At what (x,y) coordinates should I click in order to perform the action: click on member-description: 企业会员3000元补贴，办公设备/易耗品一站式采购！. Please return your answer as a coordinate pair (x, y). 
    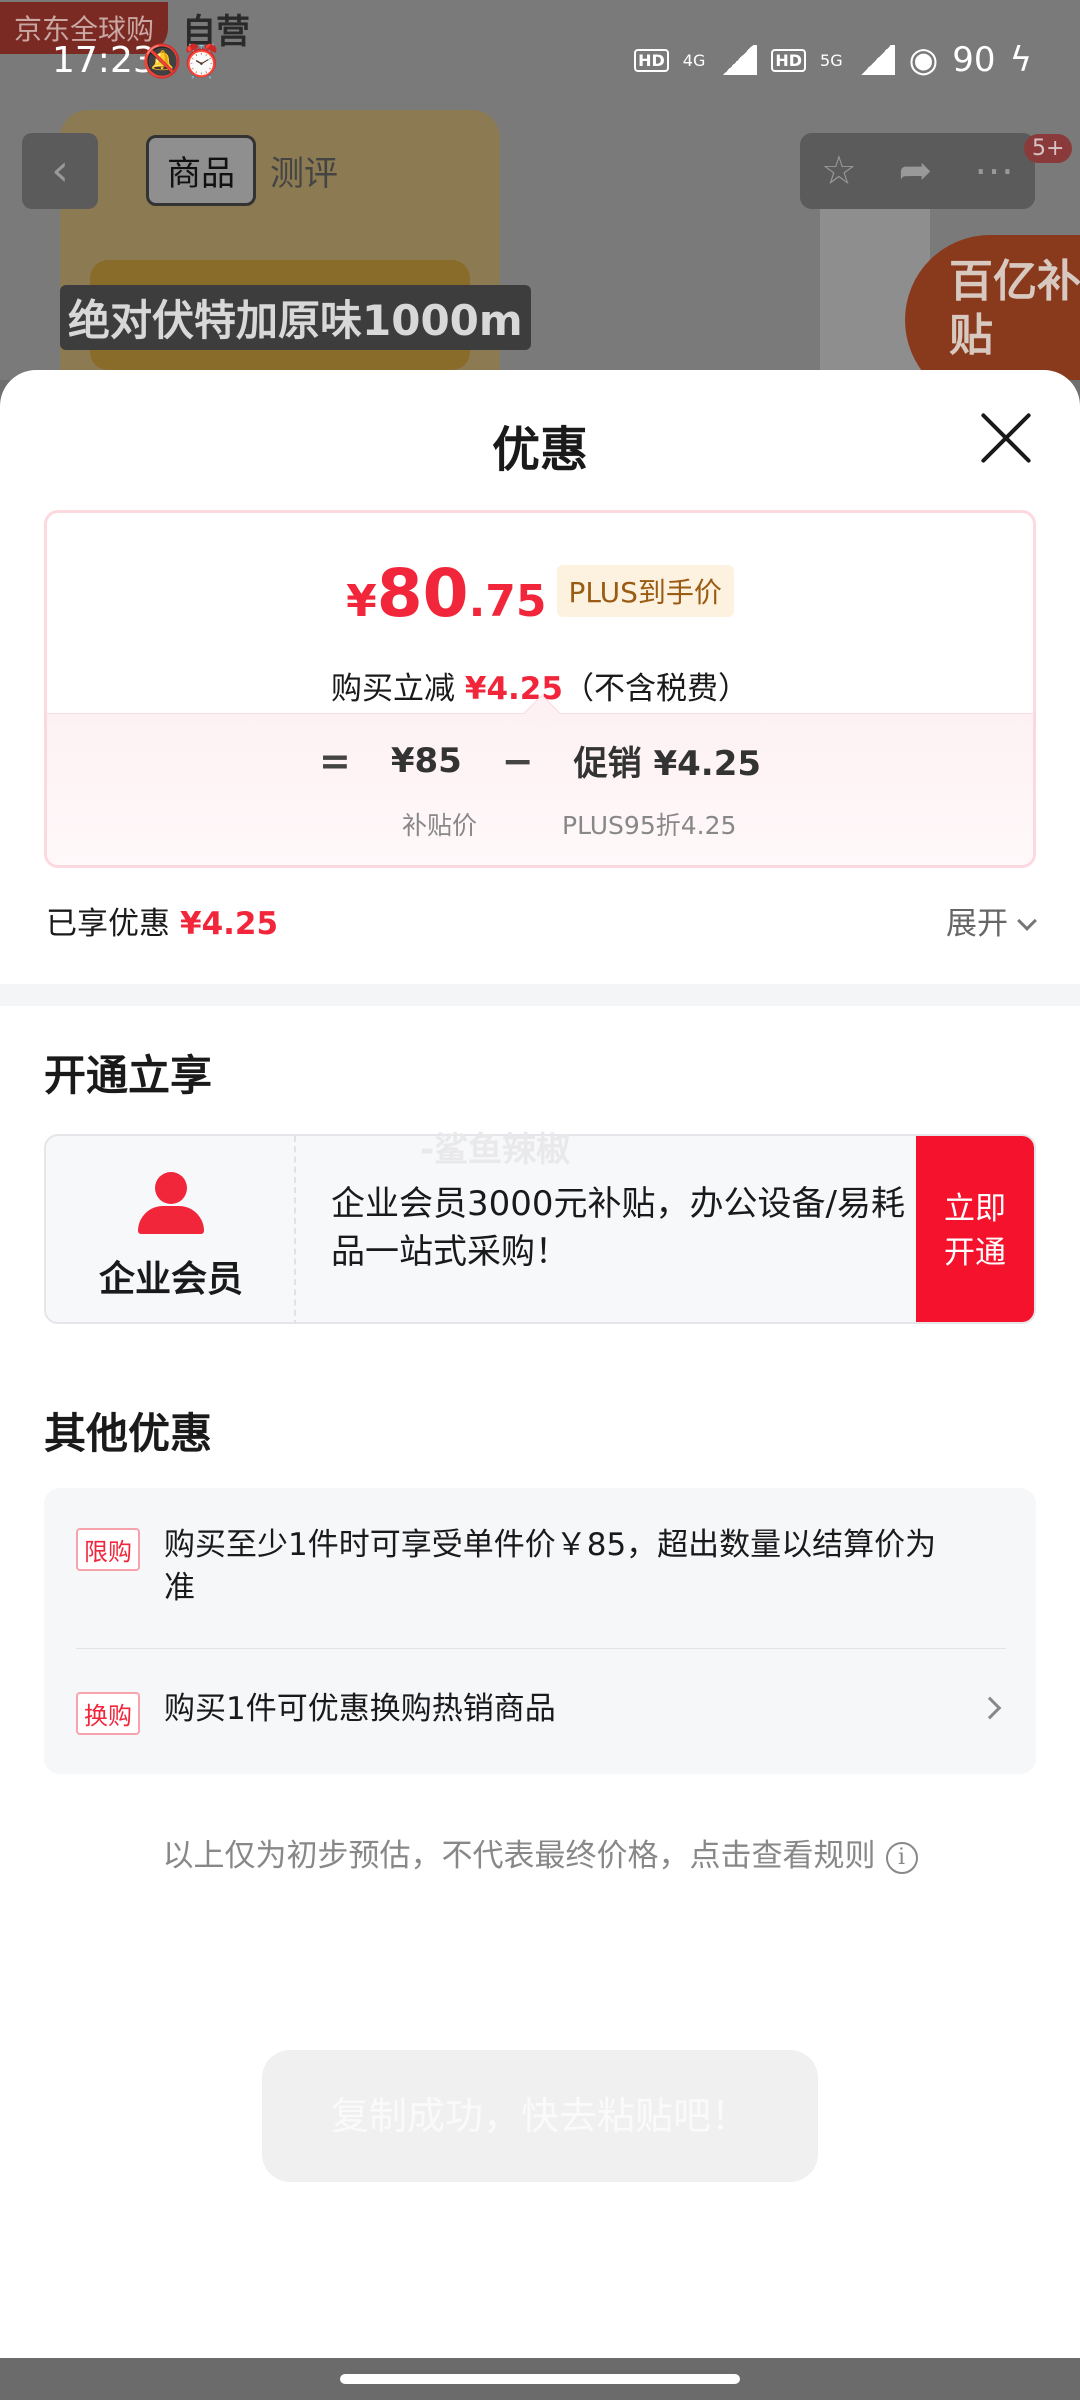
    Looking at the image, I should click on (618, 1228).